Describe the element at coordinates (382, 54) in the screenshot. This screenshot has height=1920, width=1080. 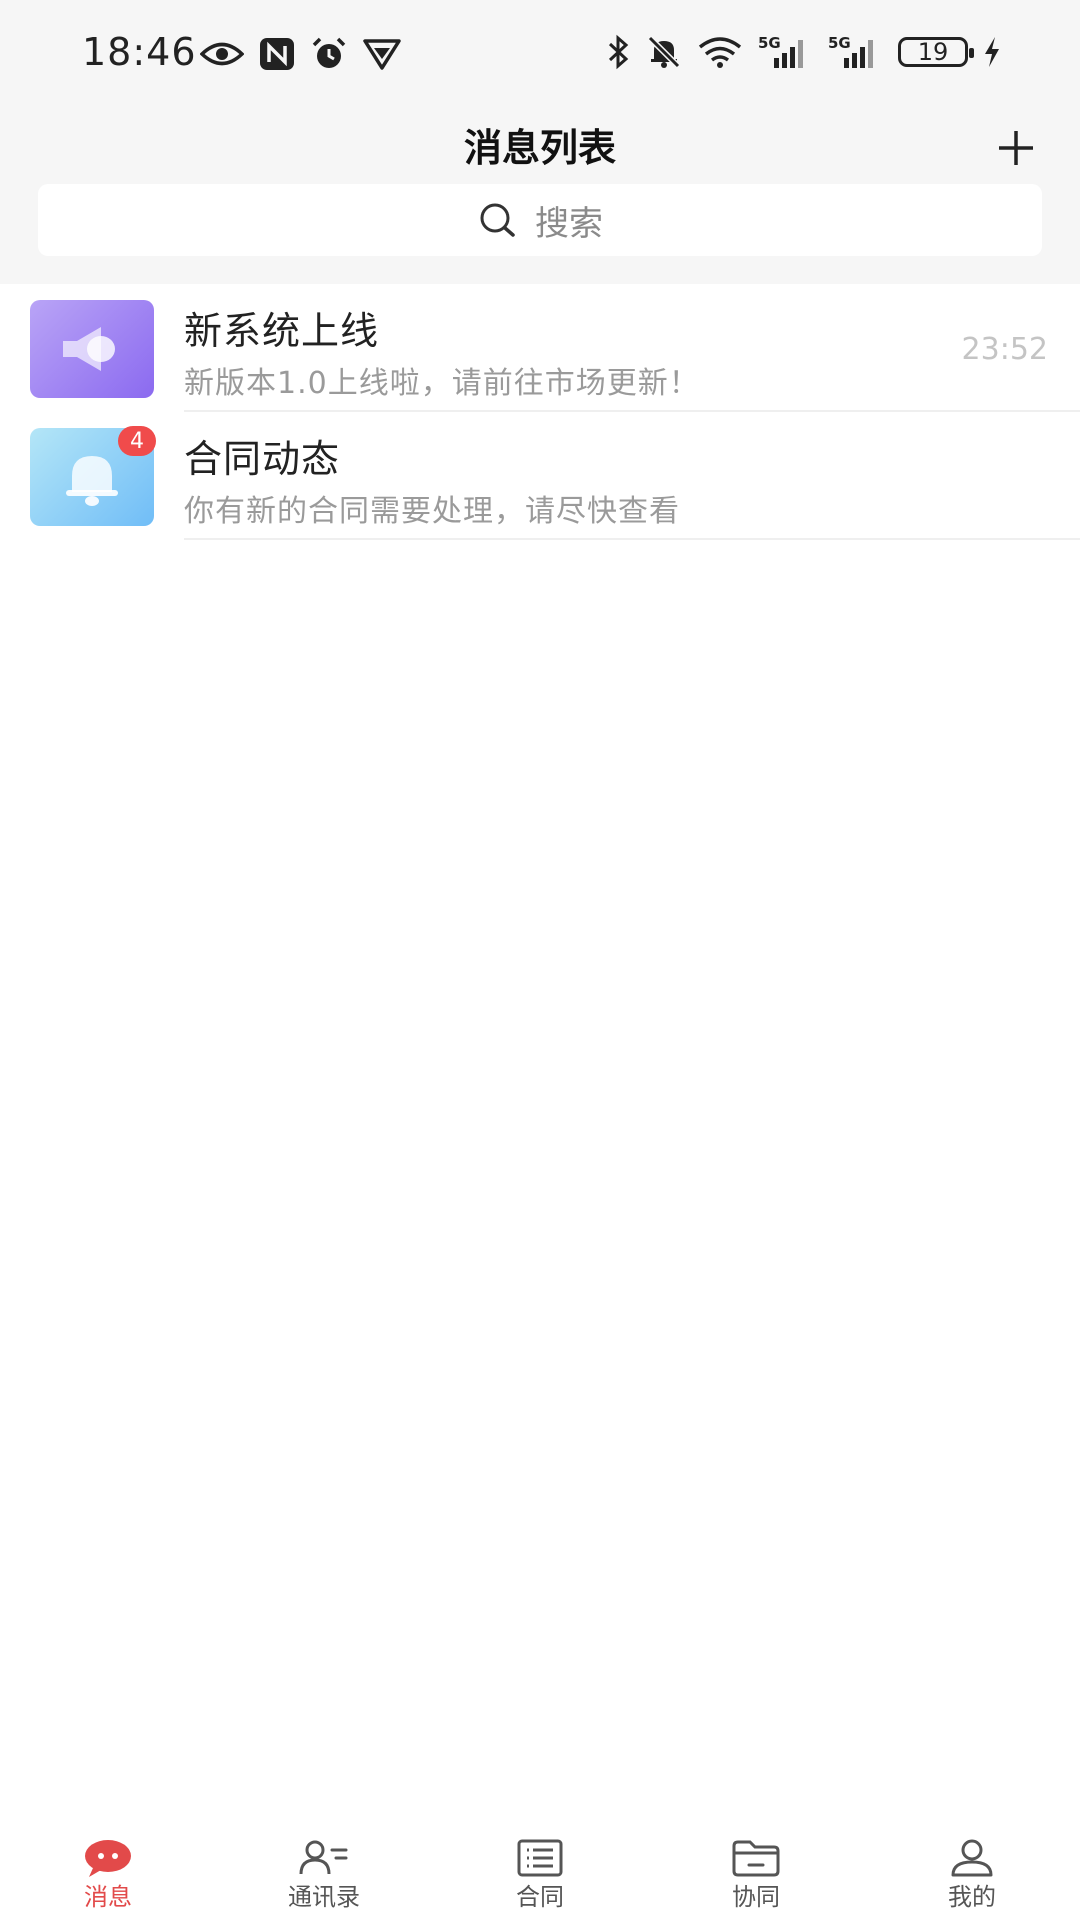
I see `shield-icon` at that location.